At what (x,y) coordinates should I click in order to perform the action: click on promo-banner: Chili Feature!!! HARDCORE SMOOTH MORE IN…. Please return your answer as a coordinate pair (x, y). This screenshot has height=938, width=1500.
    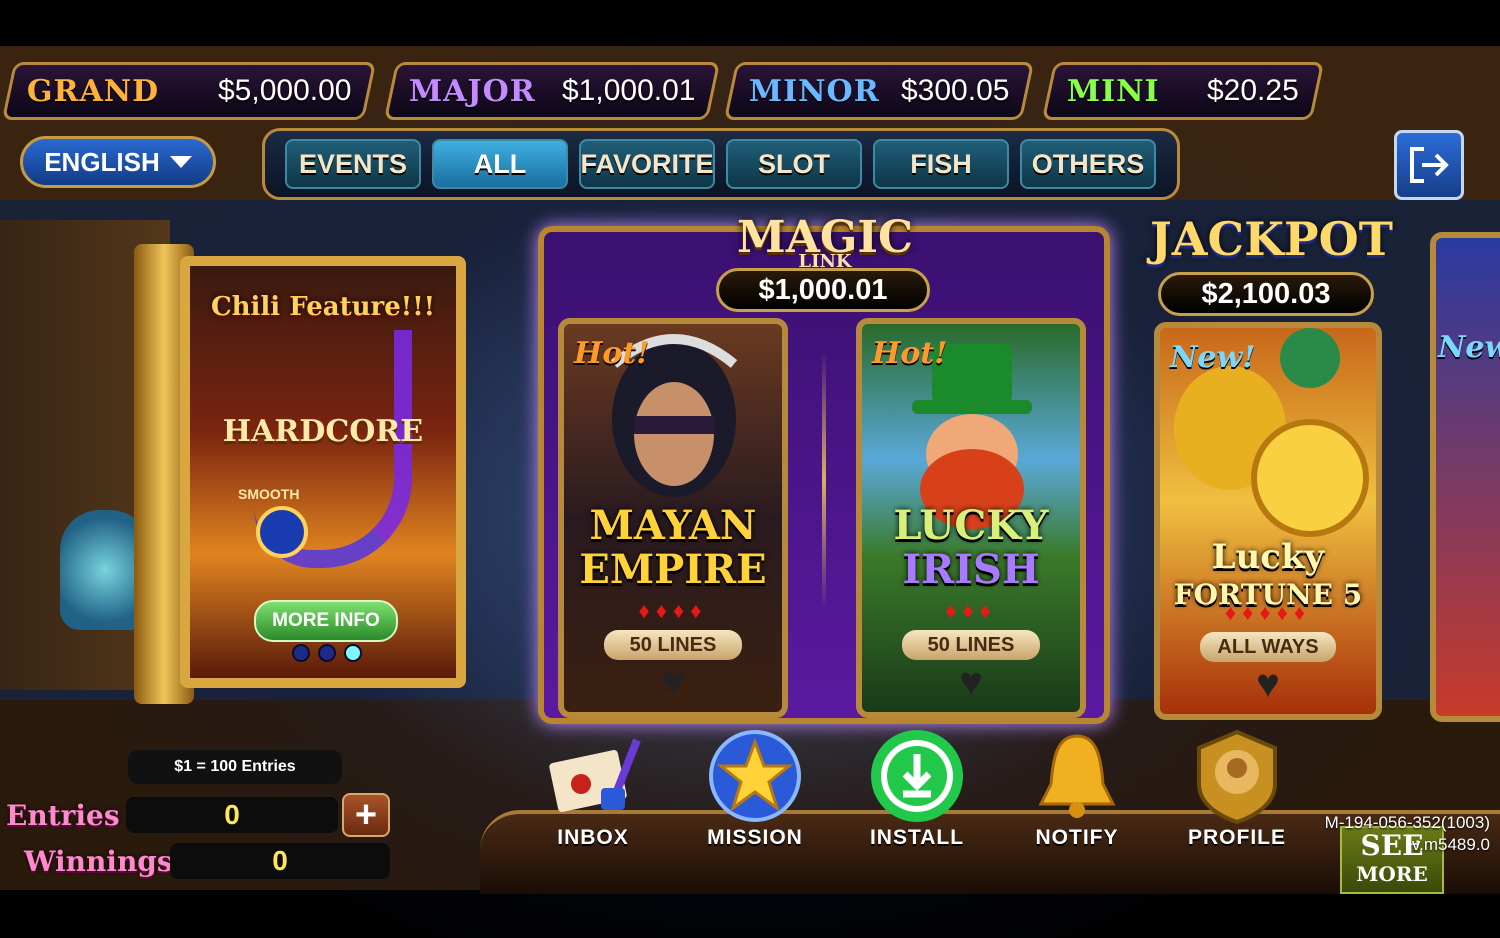
    Looking at the image, I should click on (323, 472).